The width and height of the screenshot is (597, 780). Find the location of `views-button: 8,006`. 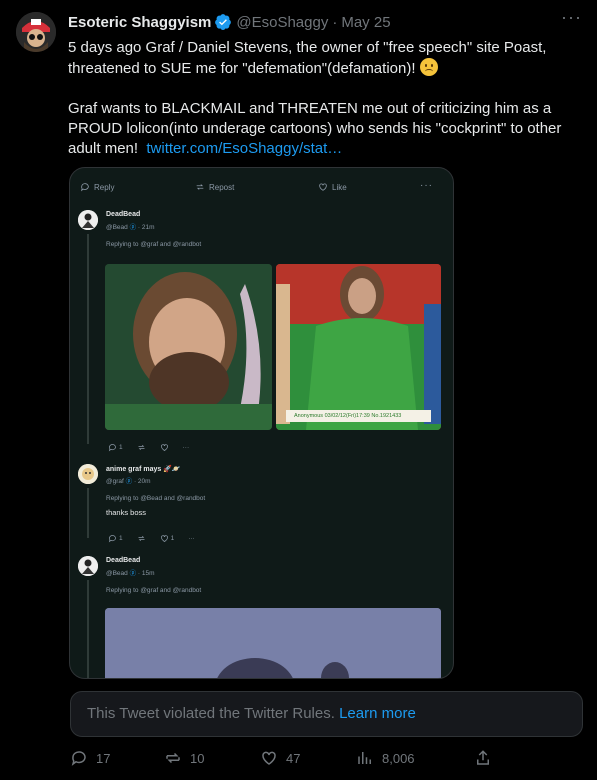

views-button: 8,006 is located at coordinates (385, 758).